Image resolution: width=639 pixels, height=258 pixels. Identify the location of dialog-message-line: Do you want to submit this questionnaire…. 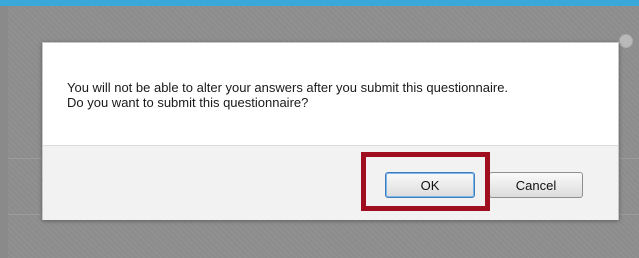
(188, 102).